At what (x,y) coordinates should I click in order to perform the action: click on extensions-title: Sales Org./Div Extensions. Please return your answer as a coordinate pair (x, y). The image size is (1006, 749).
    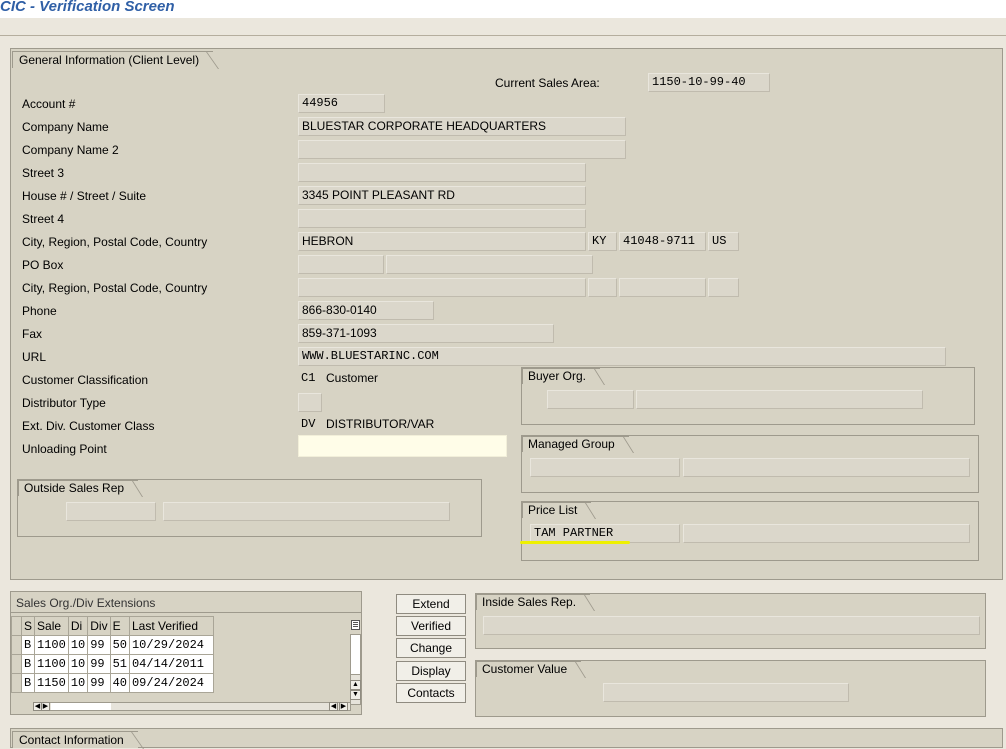
    Looking at the image, I should click on (86, 603).